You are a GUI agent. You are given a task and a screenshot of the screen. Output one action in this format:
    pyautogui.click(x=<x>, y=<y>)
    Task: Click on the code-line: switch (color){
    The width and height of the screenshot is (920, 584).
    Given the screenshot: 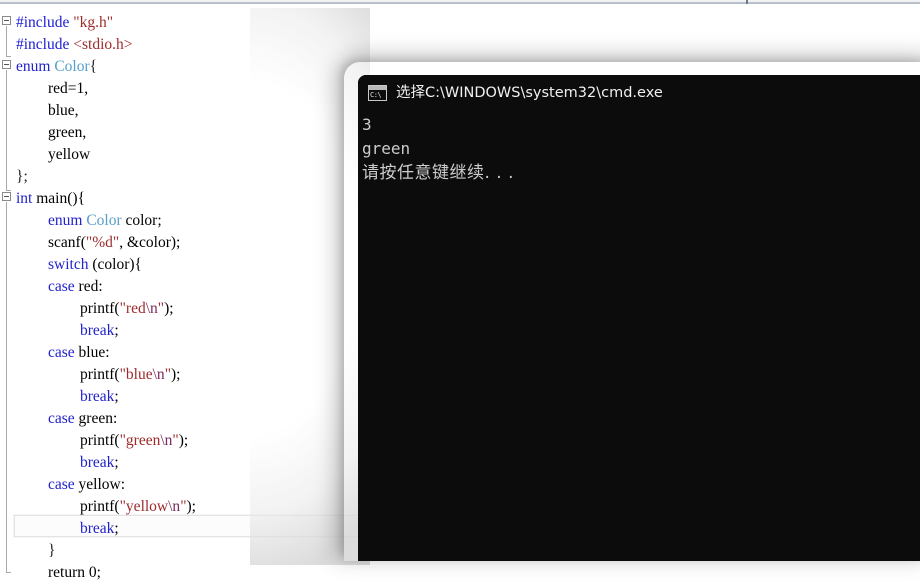 What is the action you would take?
    pyautogui.click(x=71, y=265)
    